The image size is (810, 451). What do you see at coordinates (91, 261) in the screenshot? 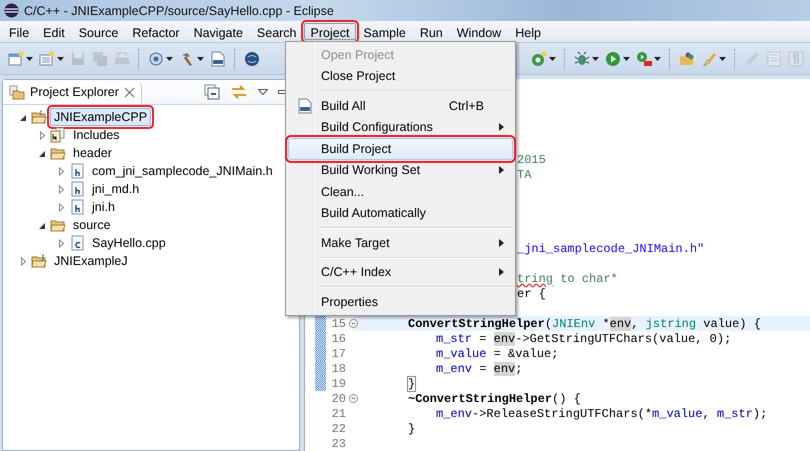
I see `tree-item: JNIExampleJ` at bounding box center [91, 261].